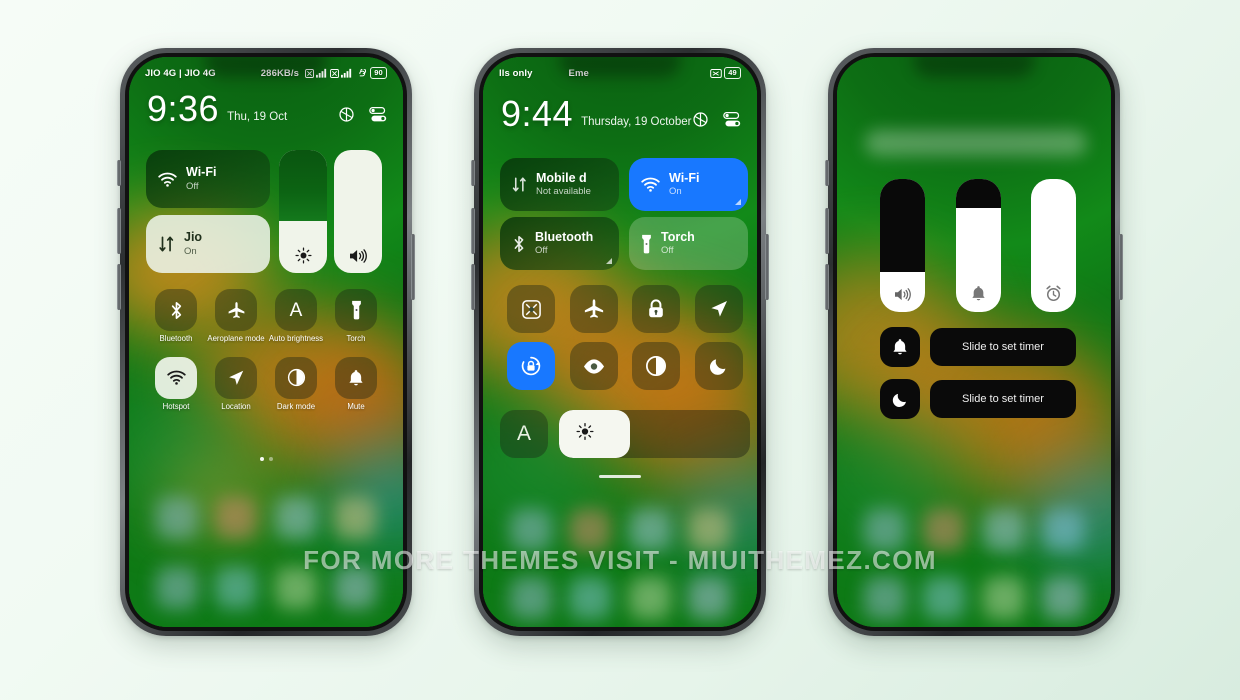 The height and width of the screenshot is (700, 1240). I want to click on toggle-hotspot: Hotspot, so click(176, 384).